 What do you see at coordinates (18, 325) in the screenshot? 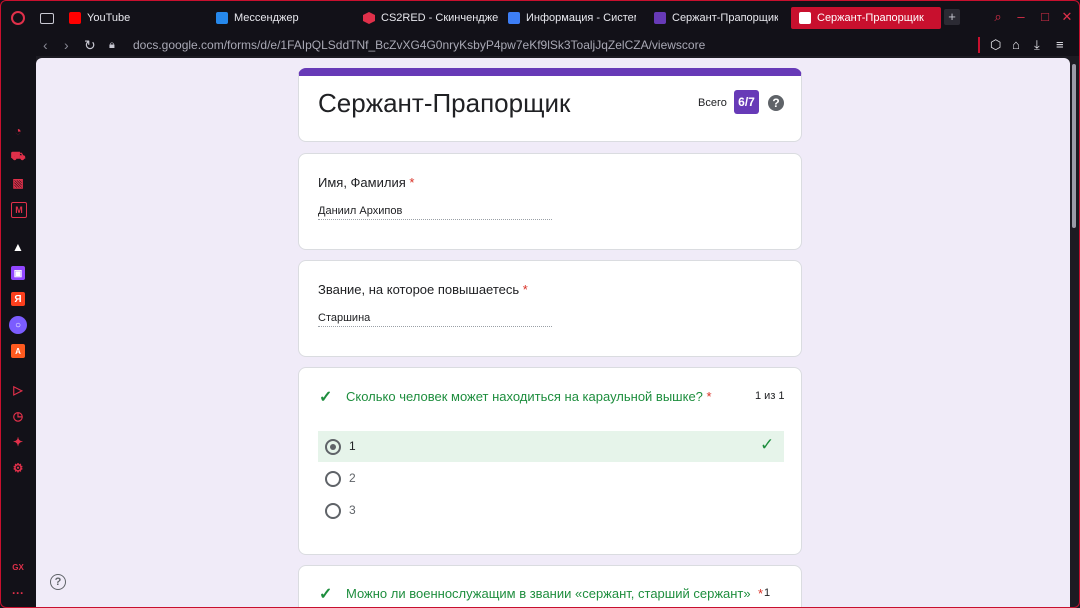
I see `alice-icon: ○` at bounding box center [18, 325].